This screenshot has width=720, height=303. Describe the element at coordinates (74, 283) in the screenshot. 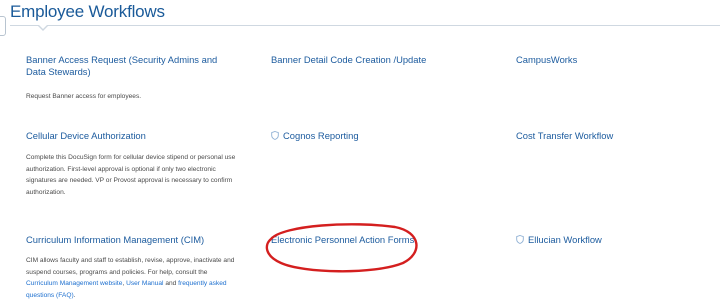

I see `curriculum-website-link: Curriculum Management website` at that location.